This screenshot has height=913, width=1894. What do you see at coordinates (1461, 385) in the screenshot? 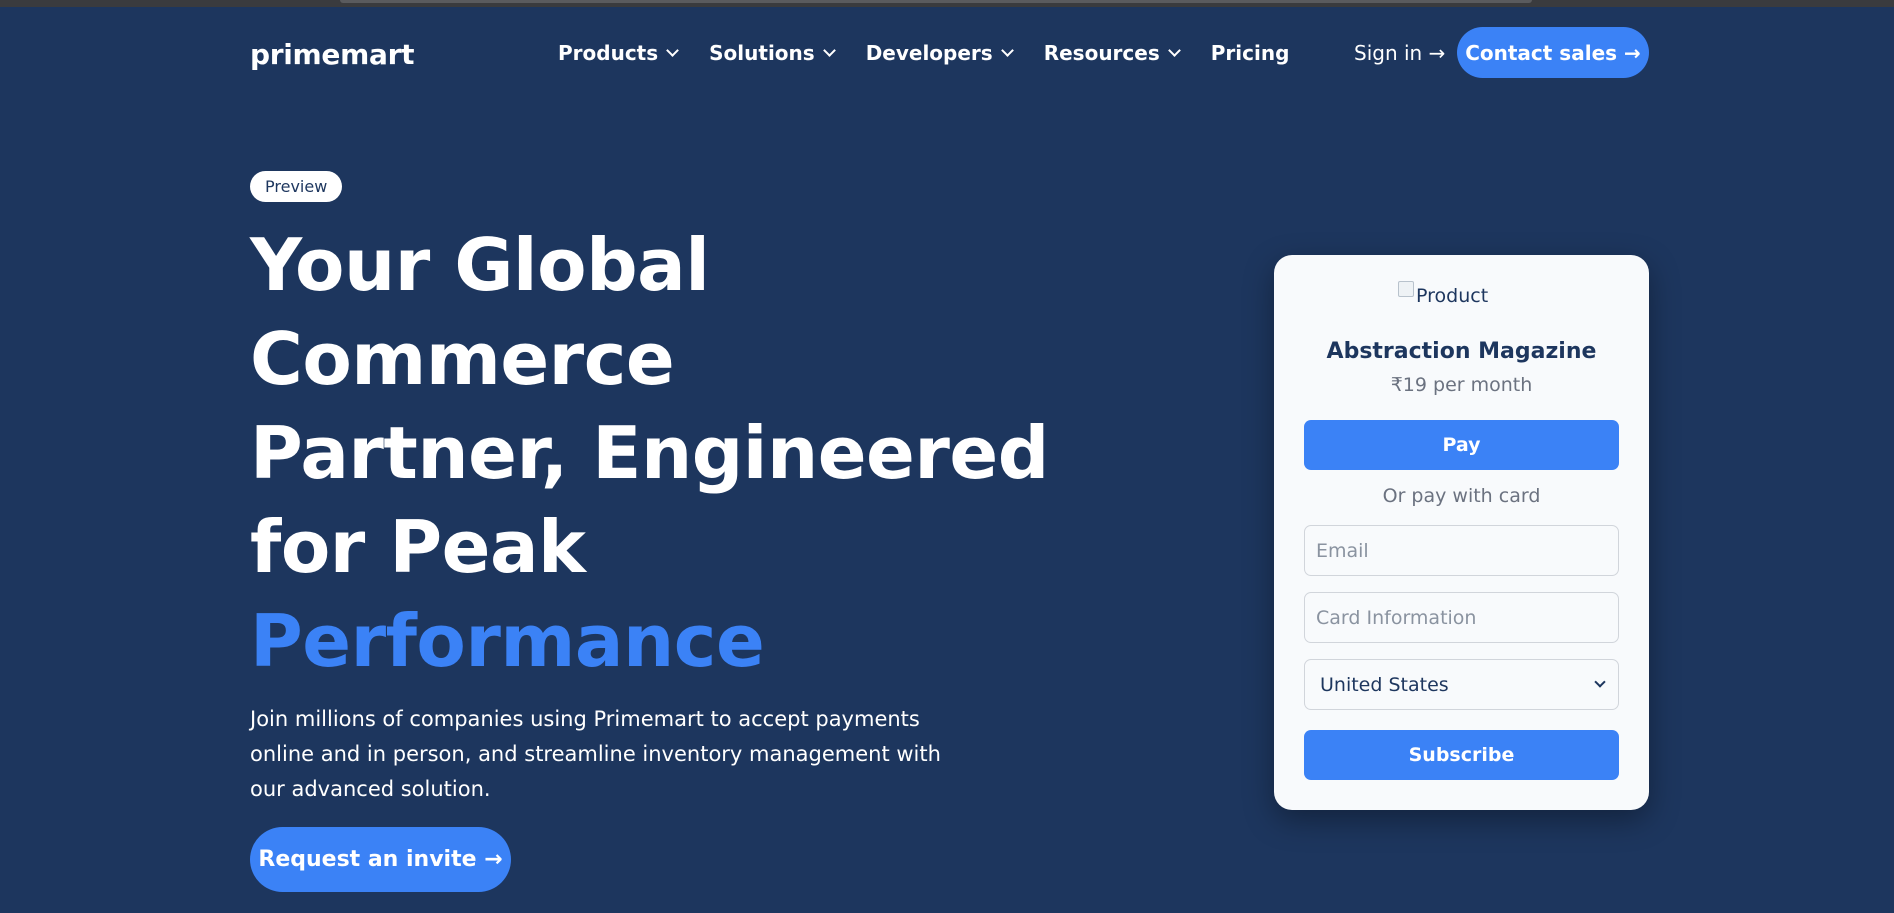
I see `product-price: ₹19 per month` at bounding box center [1461, 385].